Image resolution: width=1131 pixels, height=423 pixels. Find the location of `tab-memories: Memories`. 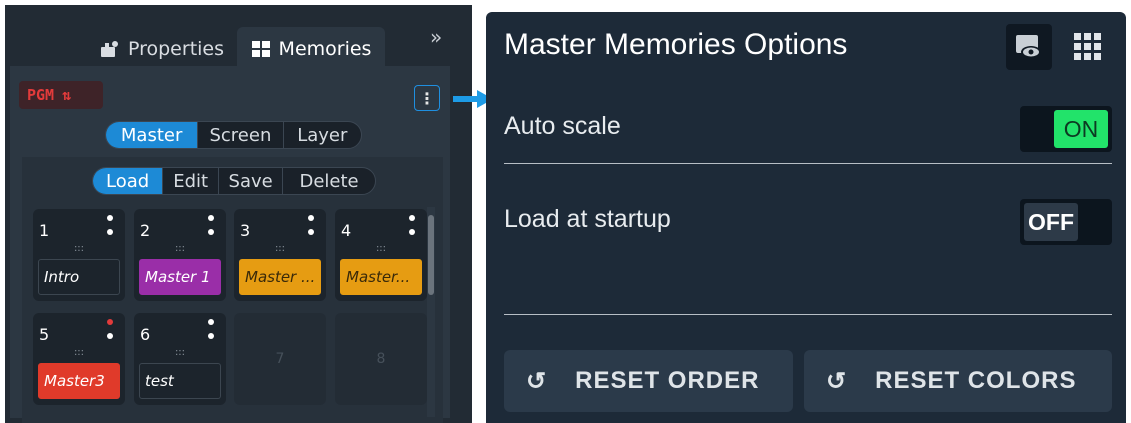

tab-memories: Memories is located at coordinates (311, 49).